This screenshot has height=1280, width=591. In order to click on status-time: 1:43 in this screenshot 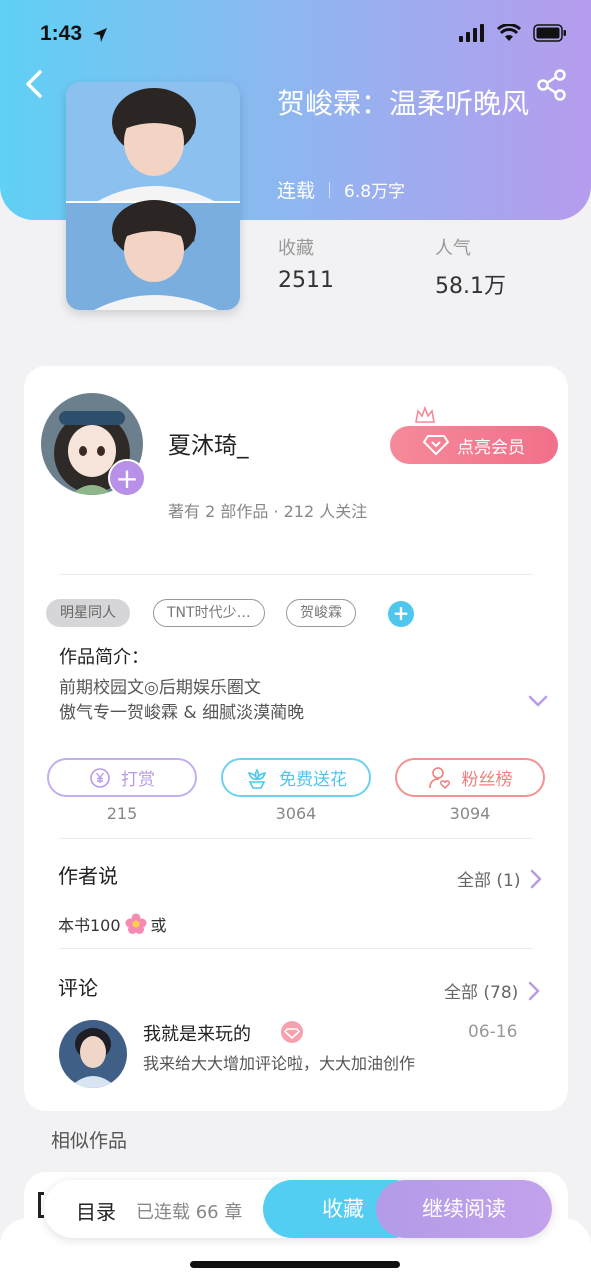, I will do `click(61, 33)`.